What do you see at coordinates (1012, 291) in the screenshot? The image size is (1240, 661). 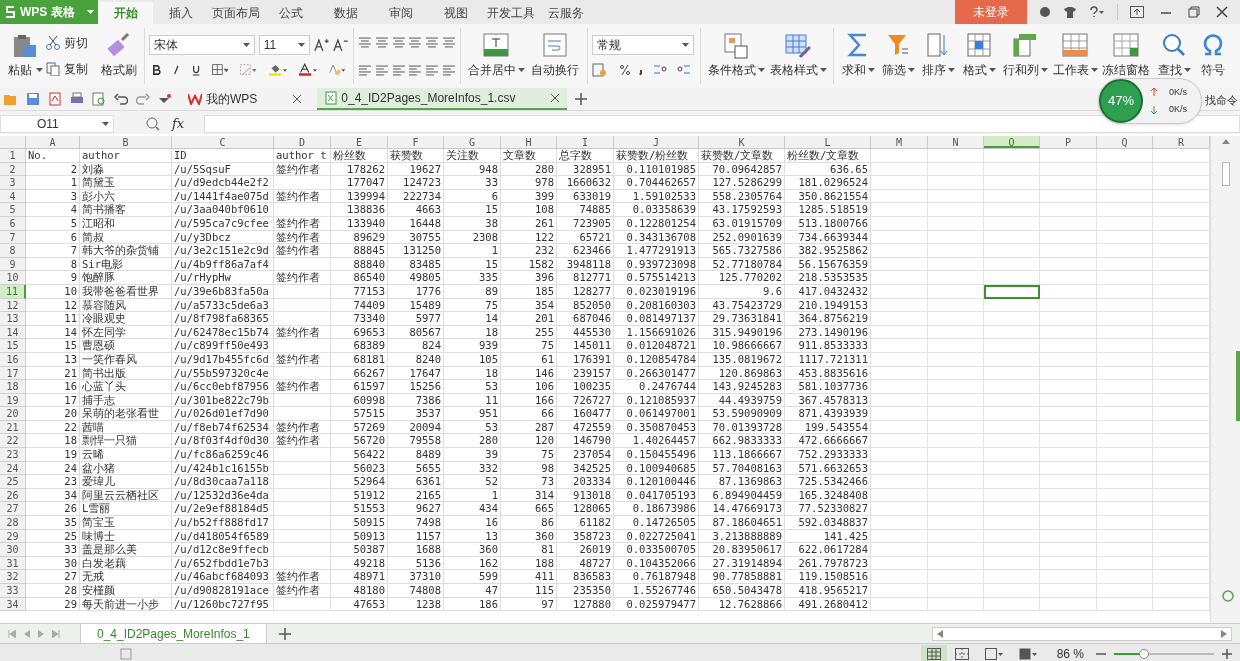 I see `selected-cell` at bounding box center [1012, 291].